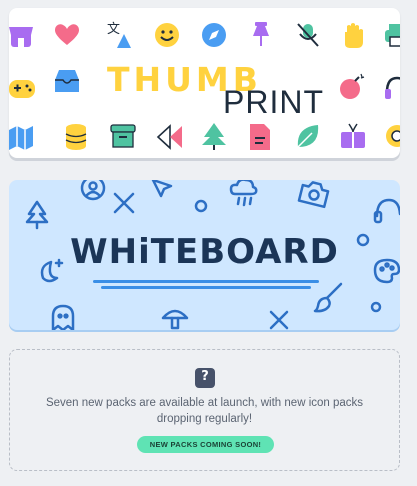 The width and height of the screenshot is (417, 486). Describe the element at coordinates (123, 136) in the screenshot. I see `archive-icon` at that location.